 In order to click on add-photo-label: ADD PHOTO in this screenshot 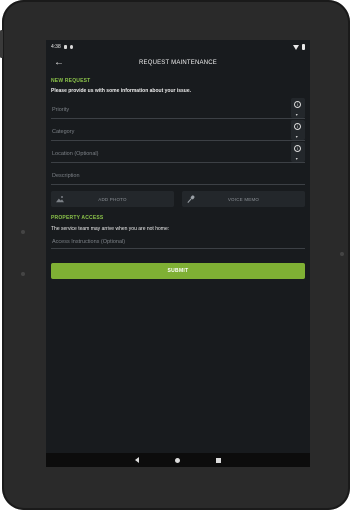, I will do `click(112, 199)`.